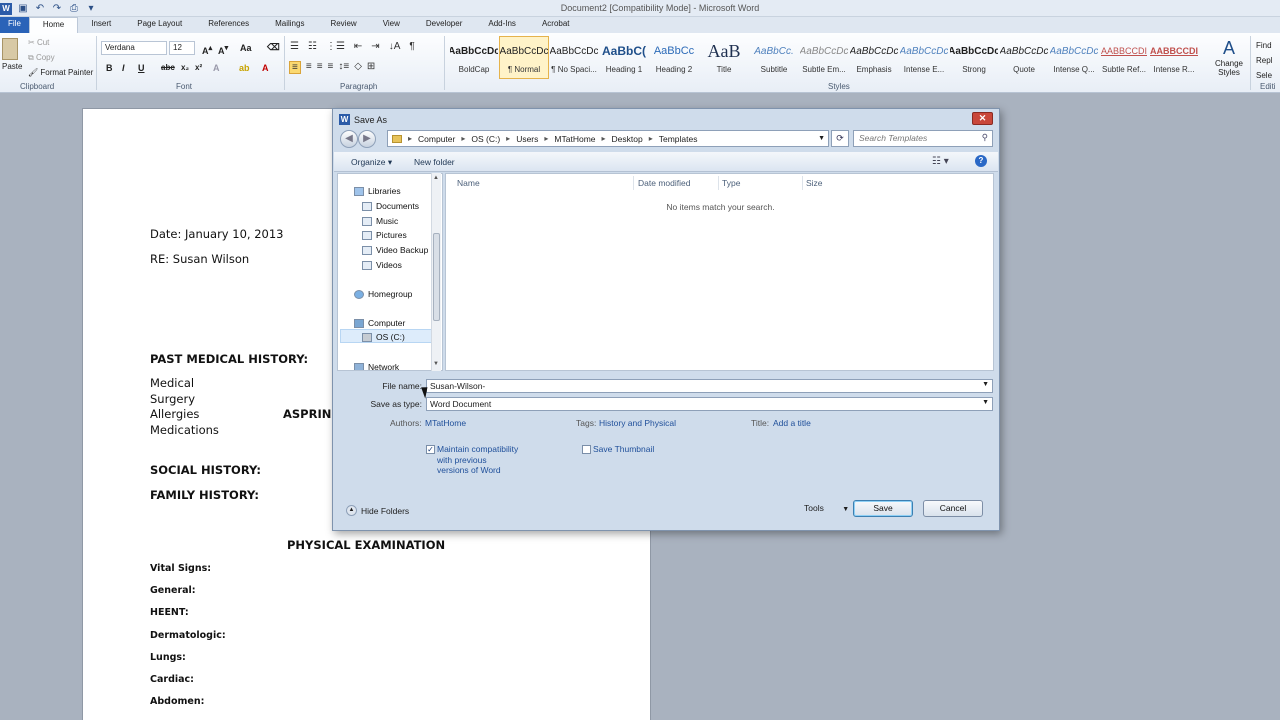 The image size is (1280, 720). I want to click on justify-icon: ≡, so click(331, 67).